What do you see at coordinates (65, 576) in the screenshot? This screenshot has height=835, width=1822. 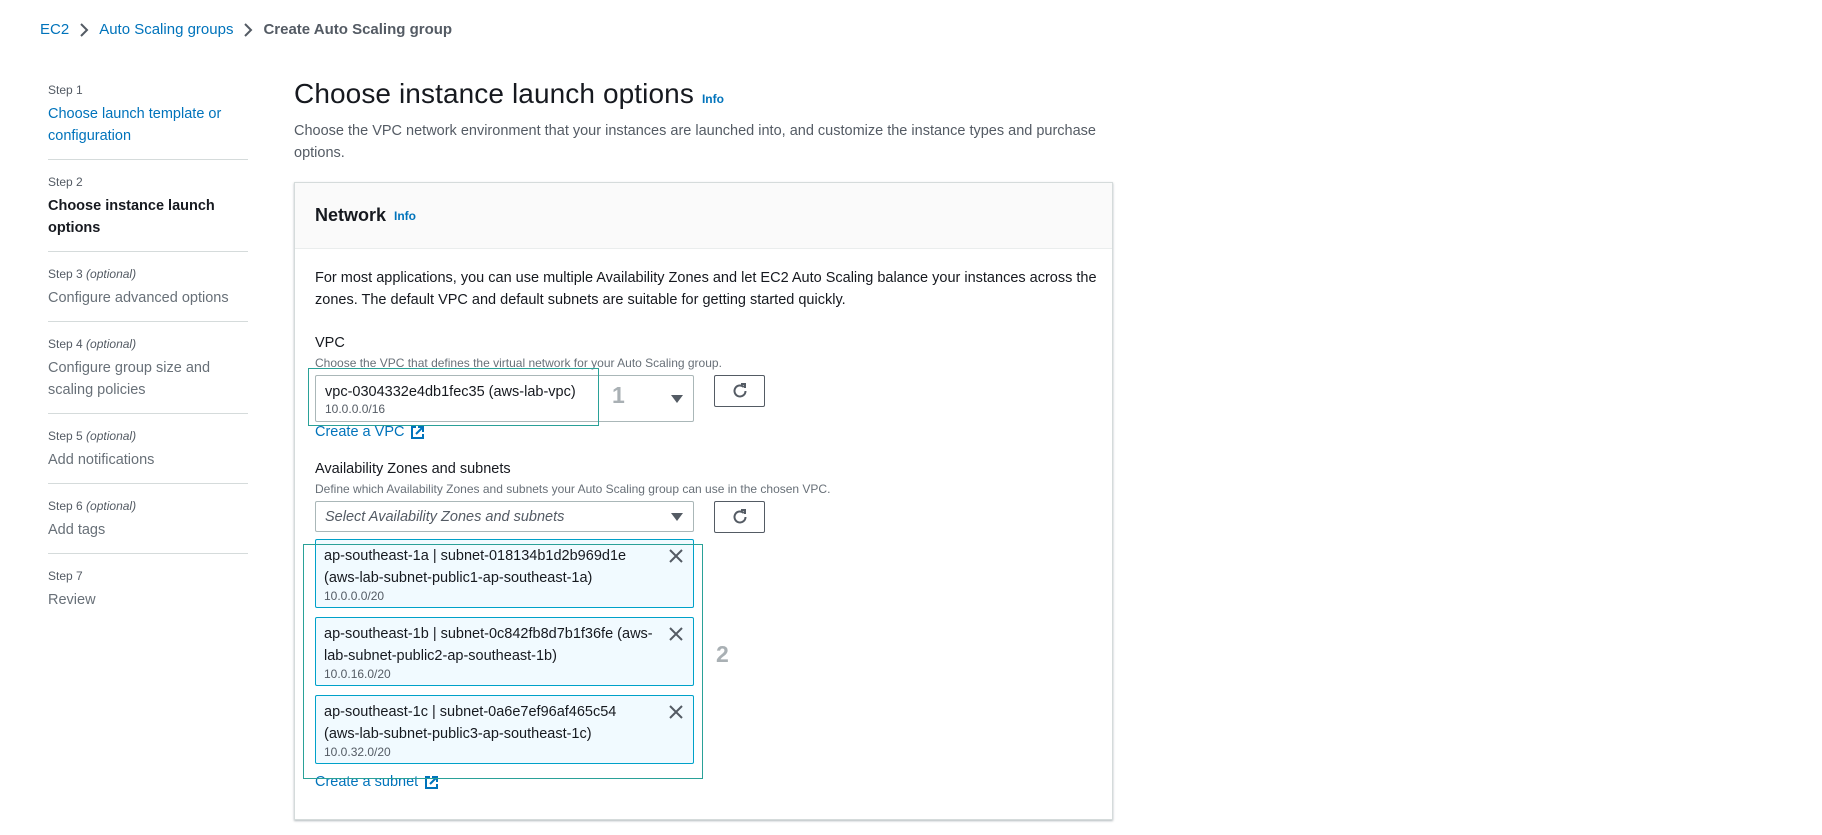 I see `step-number: Step 7` at bounding box center [65, 576].